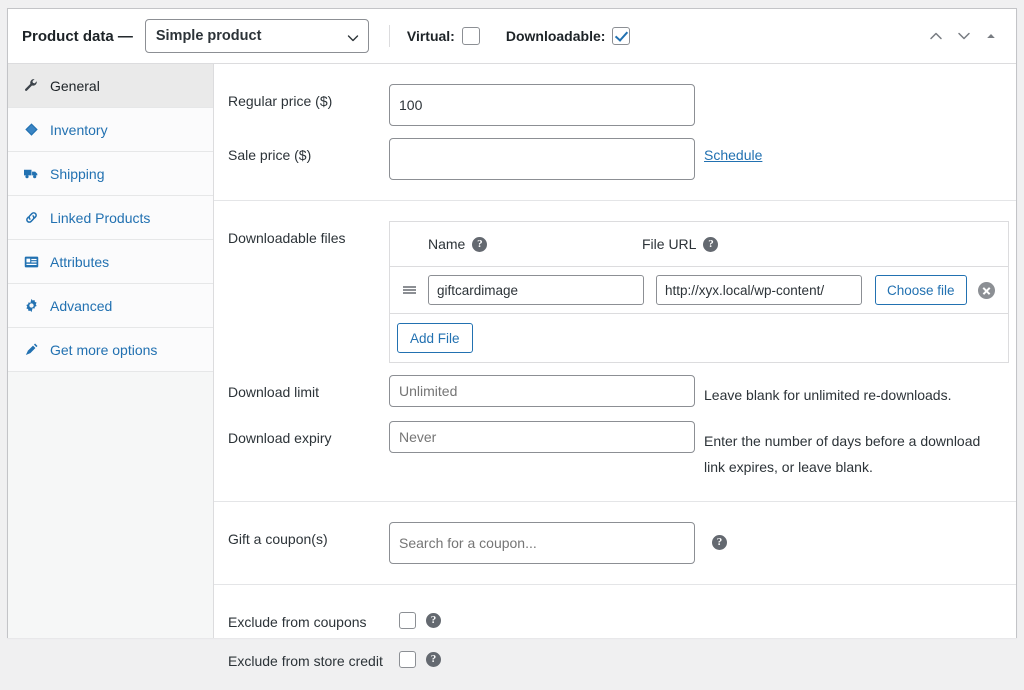 This screenshot has height=690, width=1024. Describe the element at coordinates (418, 436) in the screenshot. I see `download-expiry-placeholder: Never` at that location.